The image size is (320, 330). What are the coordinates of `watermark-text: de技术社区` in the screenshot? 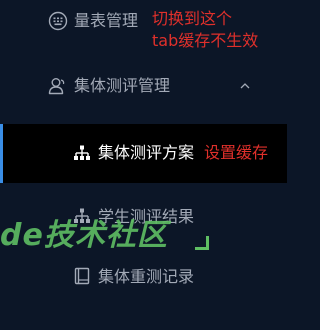 It's located at (84, 235).